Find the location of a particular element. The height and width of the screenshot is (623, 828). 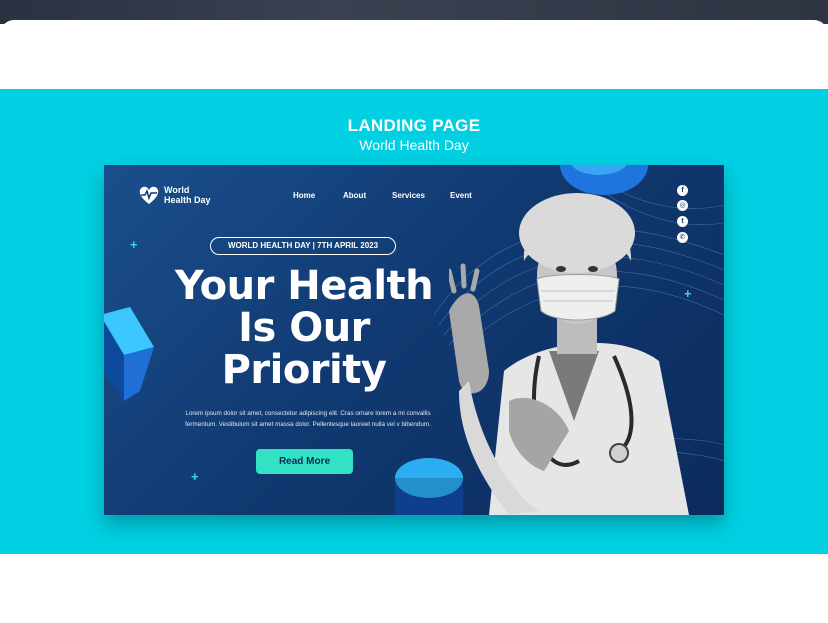

logo: World Health Day is located at coordinates (174, 195).